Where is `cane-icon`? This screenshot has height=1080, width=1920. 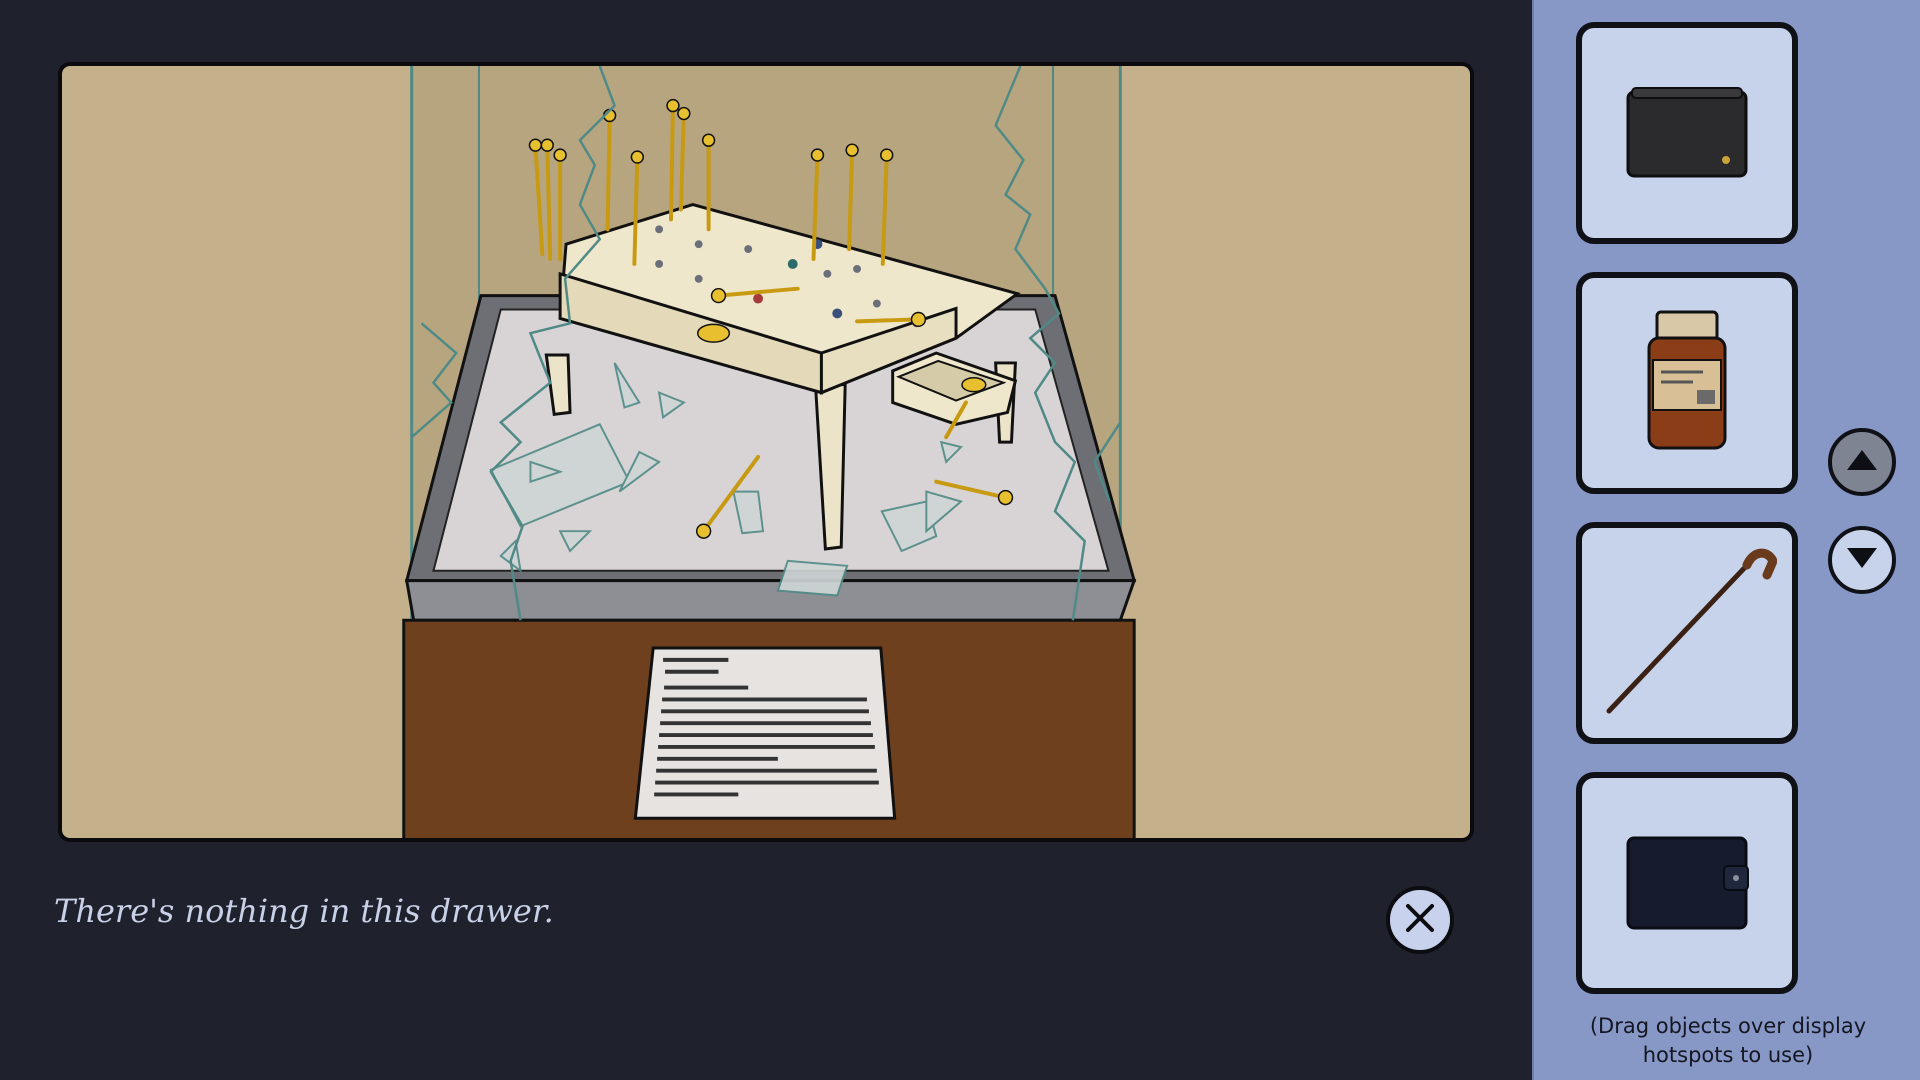 cane-icon is located at coordinates (1687, 633).